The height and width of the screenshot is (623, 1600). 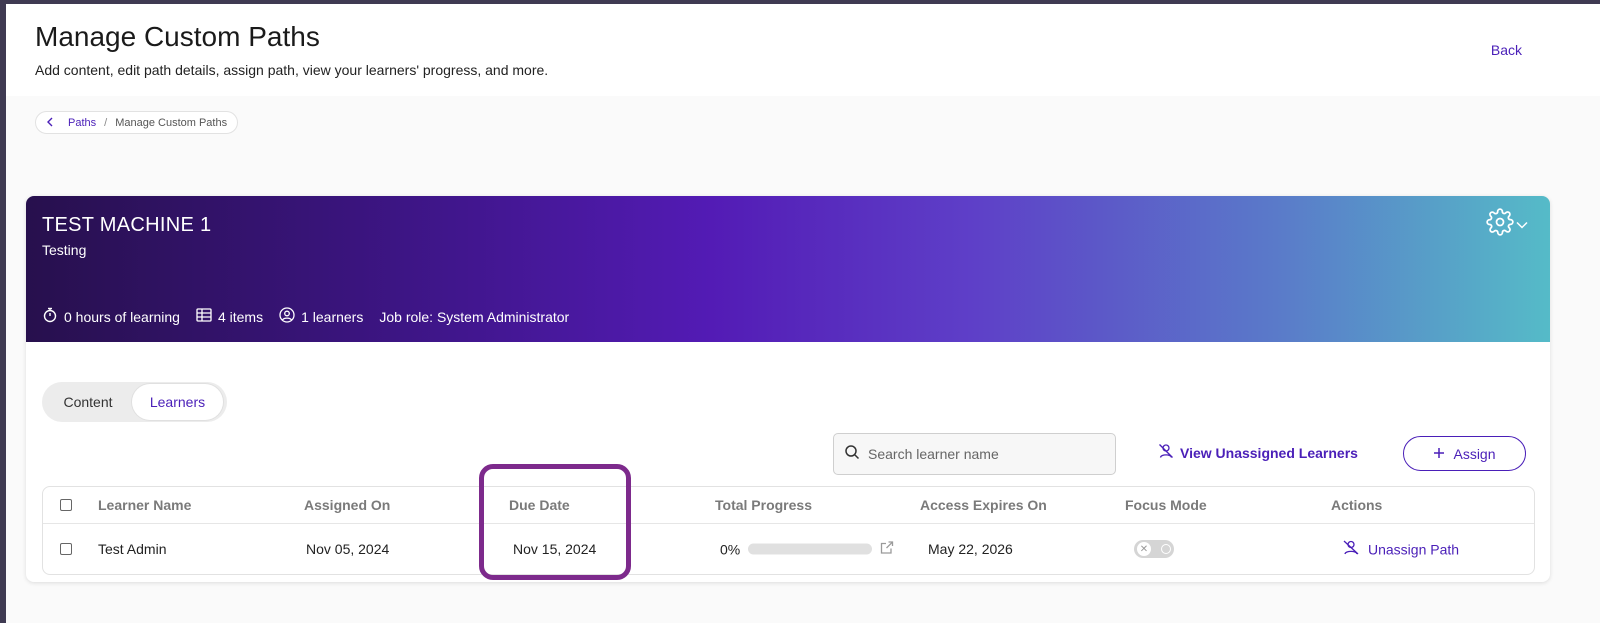 What do you see at coordinates (88, 402) in the screenshot?
I see `tab-content: Content` at bounding box center [88, 402].